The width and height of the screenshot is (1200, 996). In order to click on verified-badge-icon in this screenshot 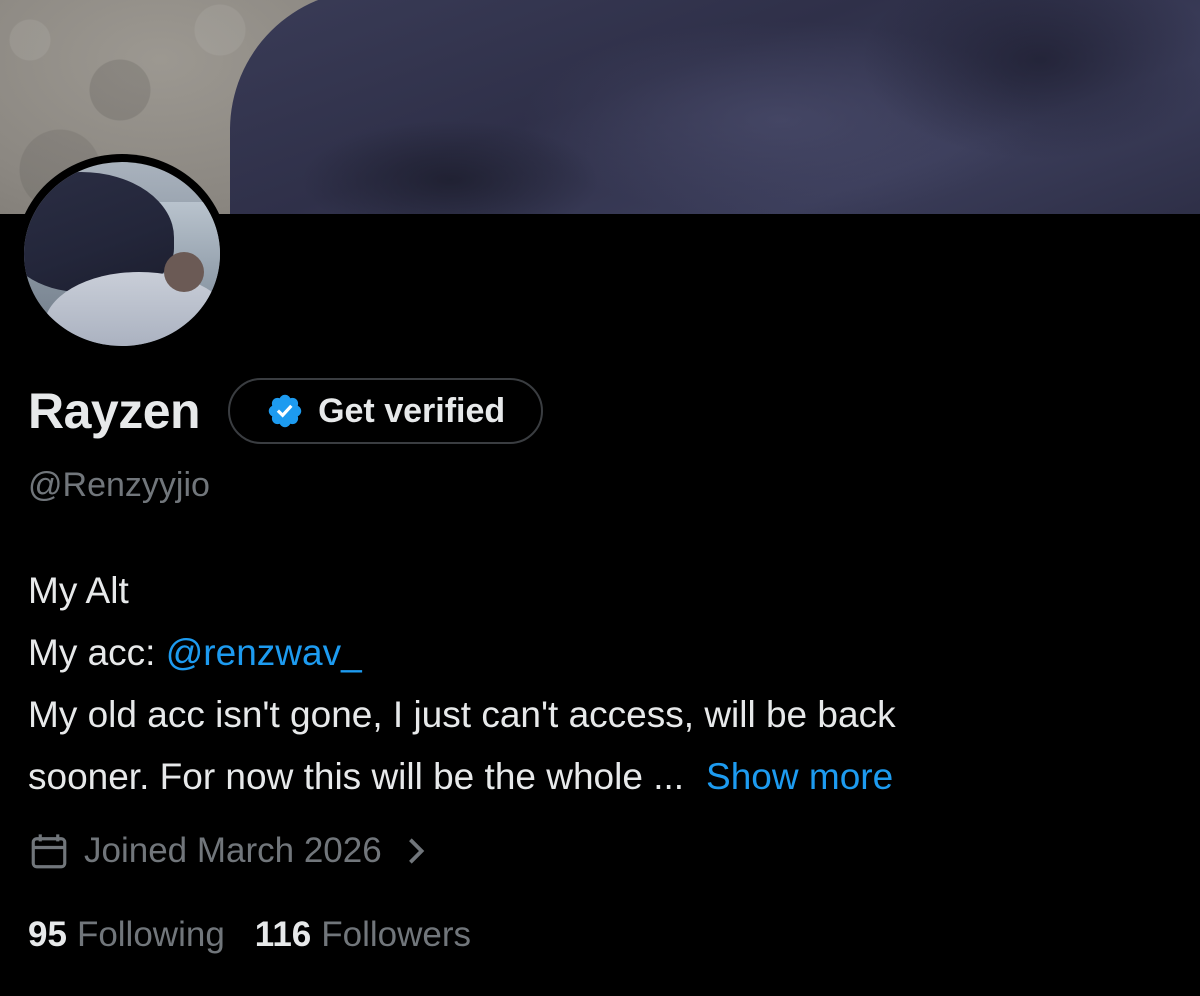, I will do `click(285, 411)`.